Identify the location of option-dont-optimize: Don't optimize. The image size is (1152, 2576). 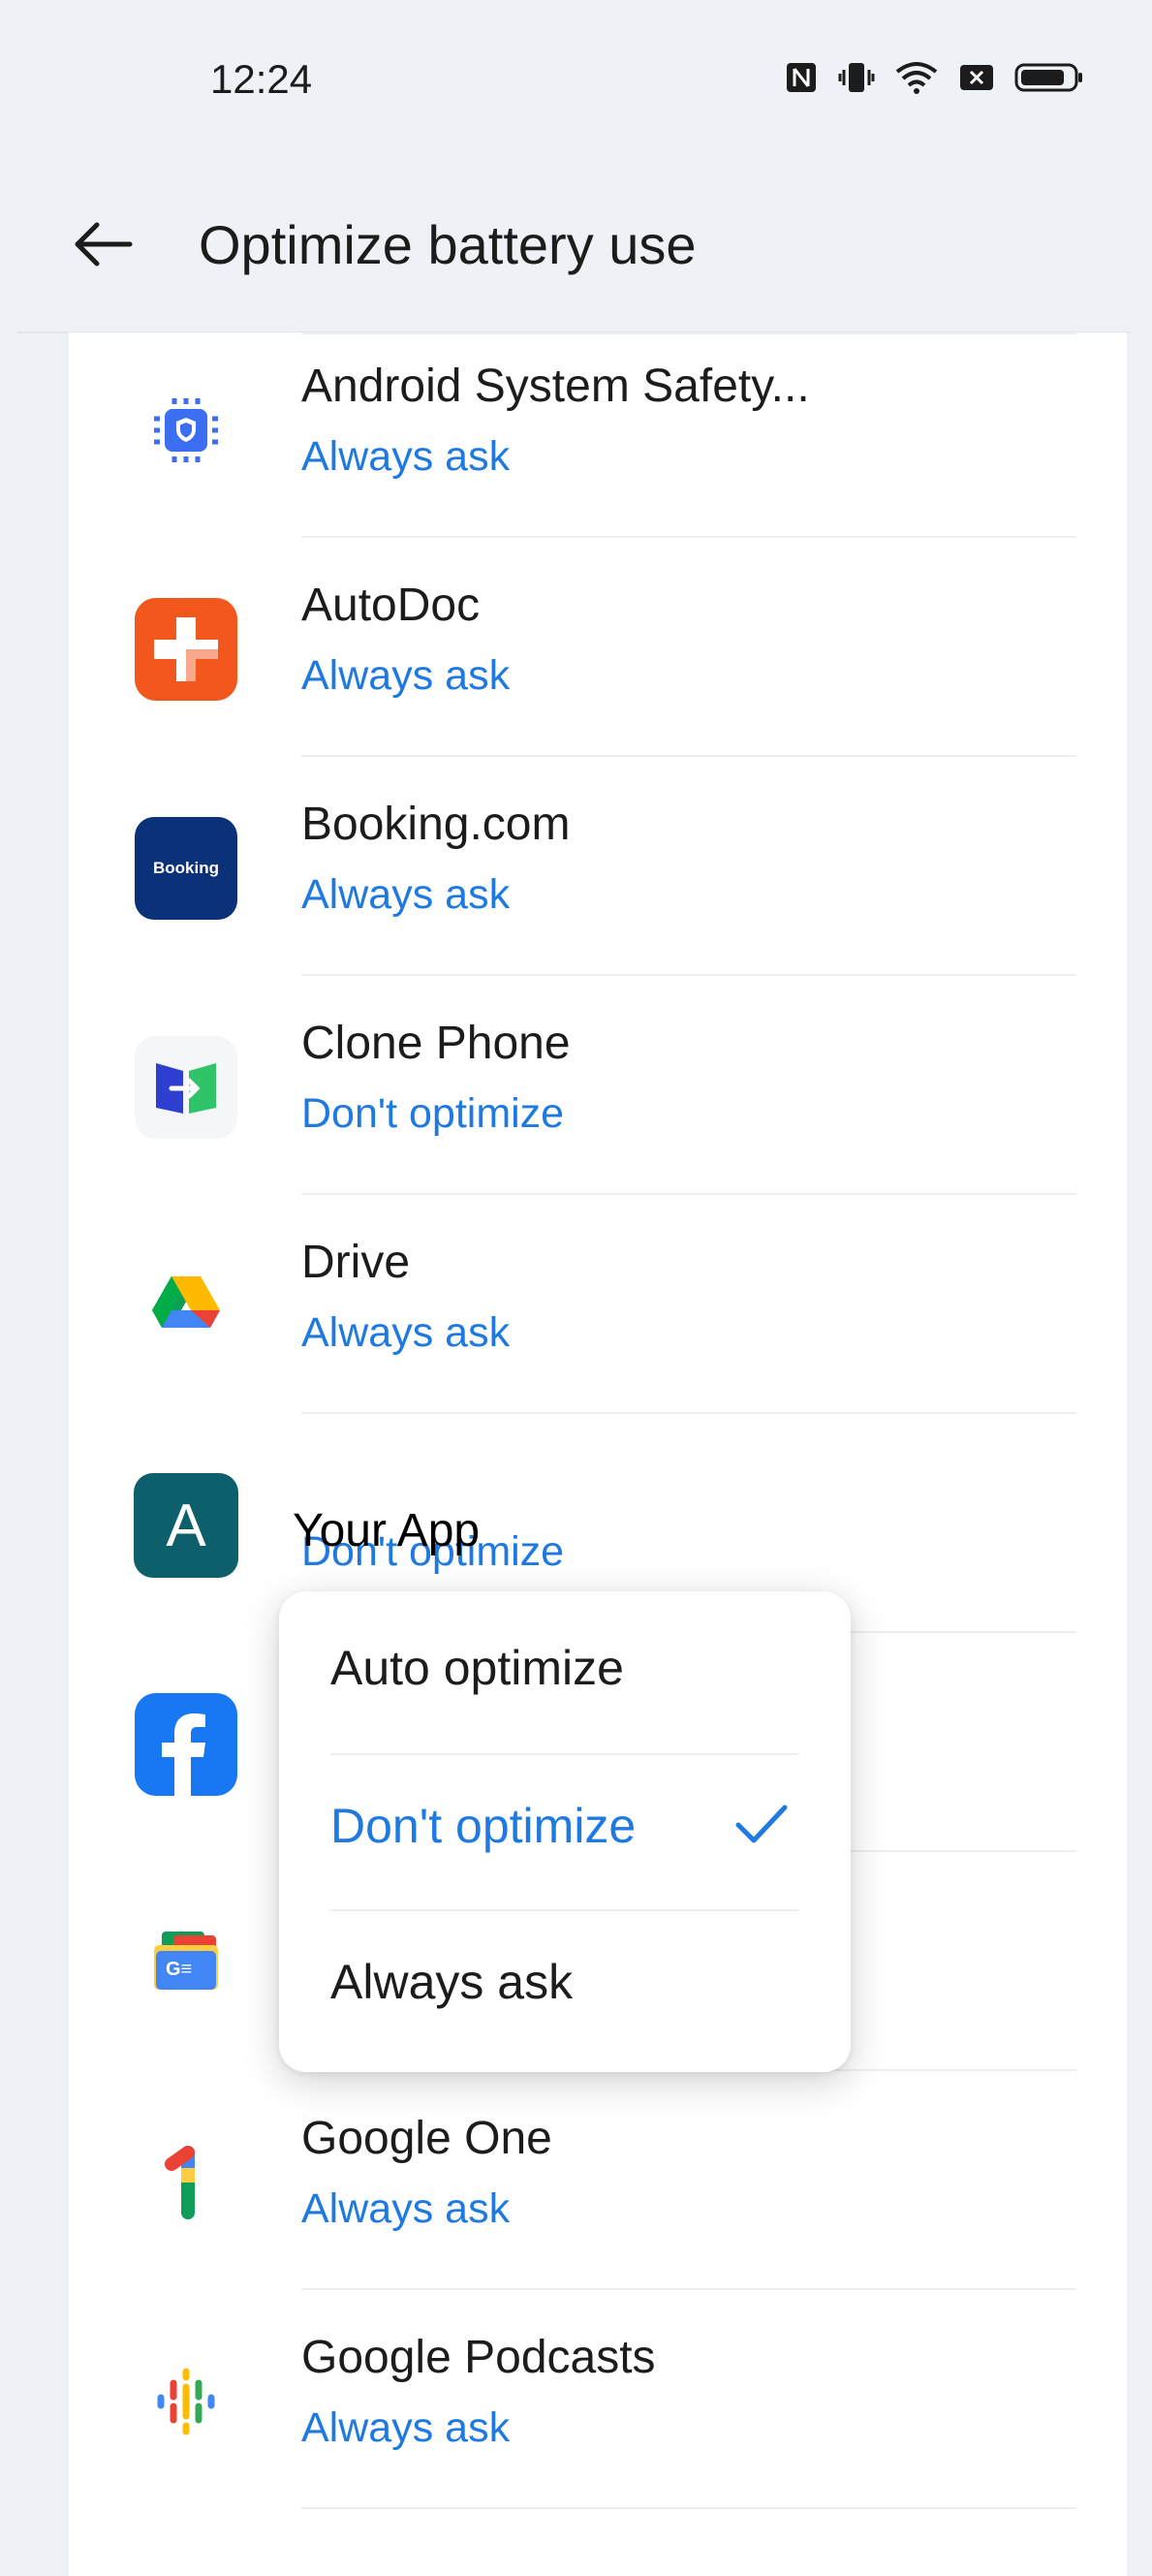
(565, 1826).